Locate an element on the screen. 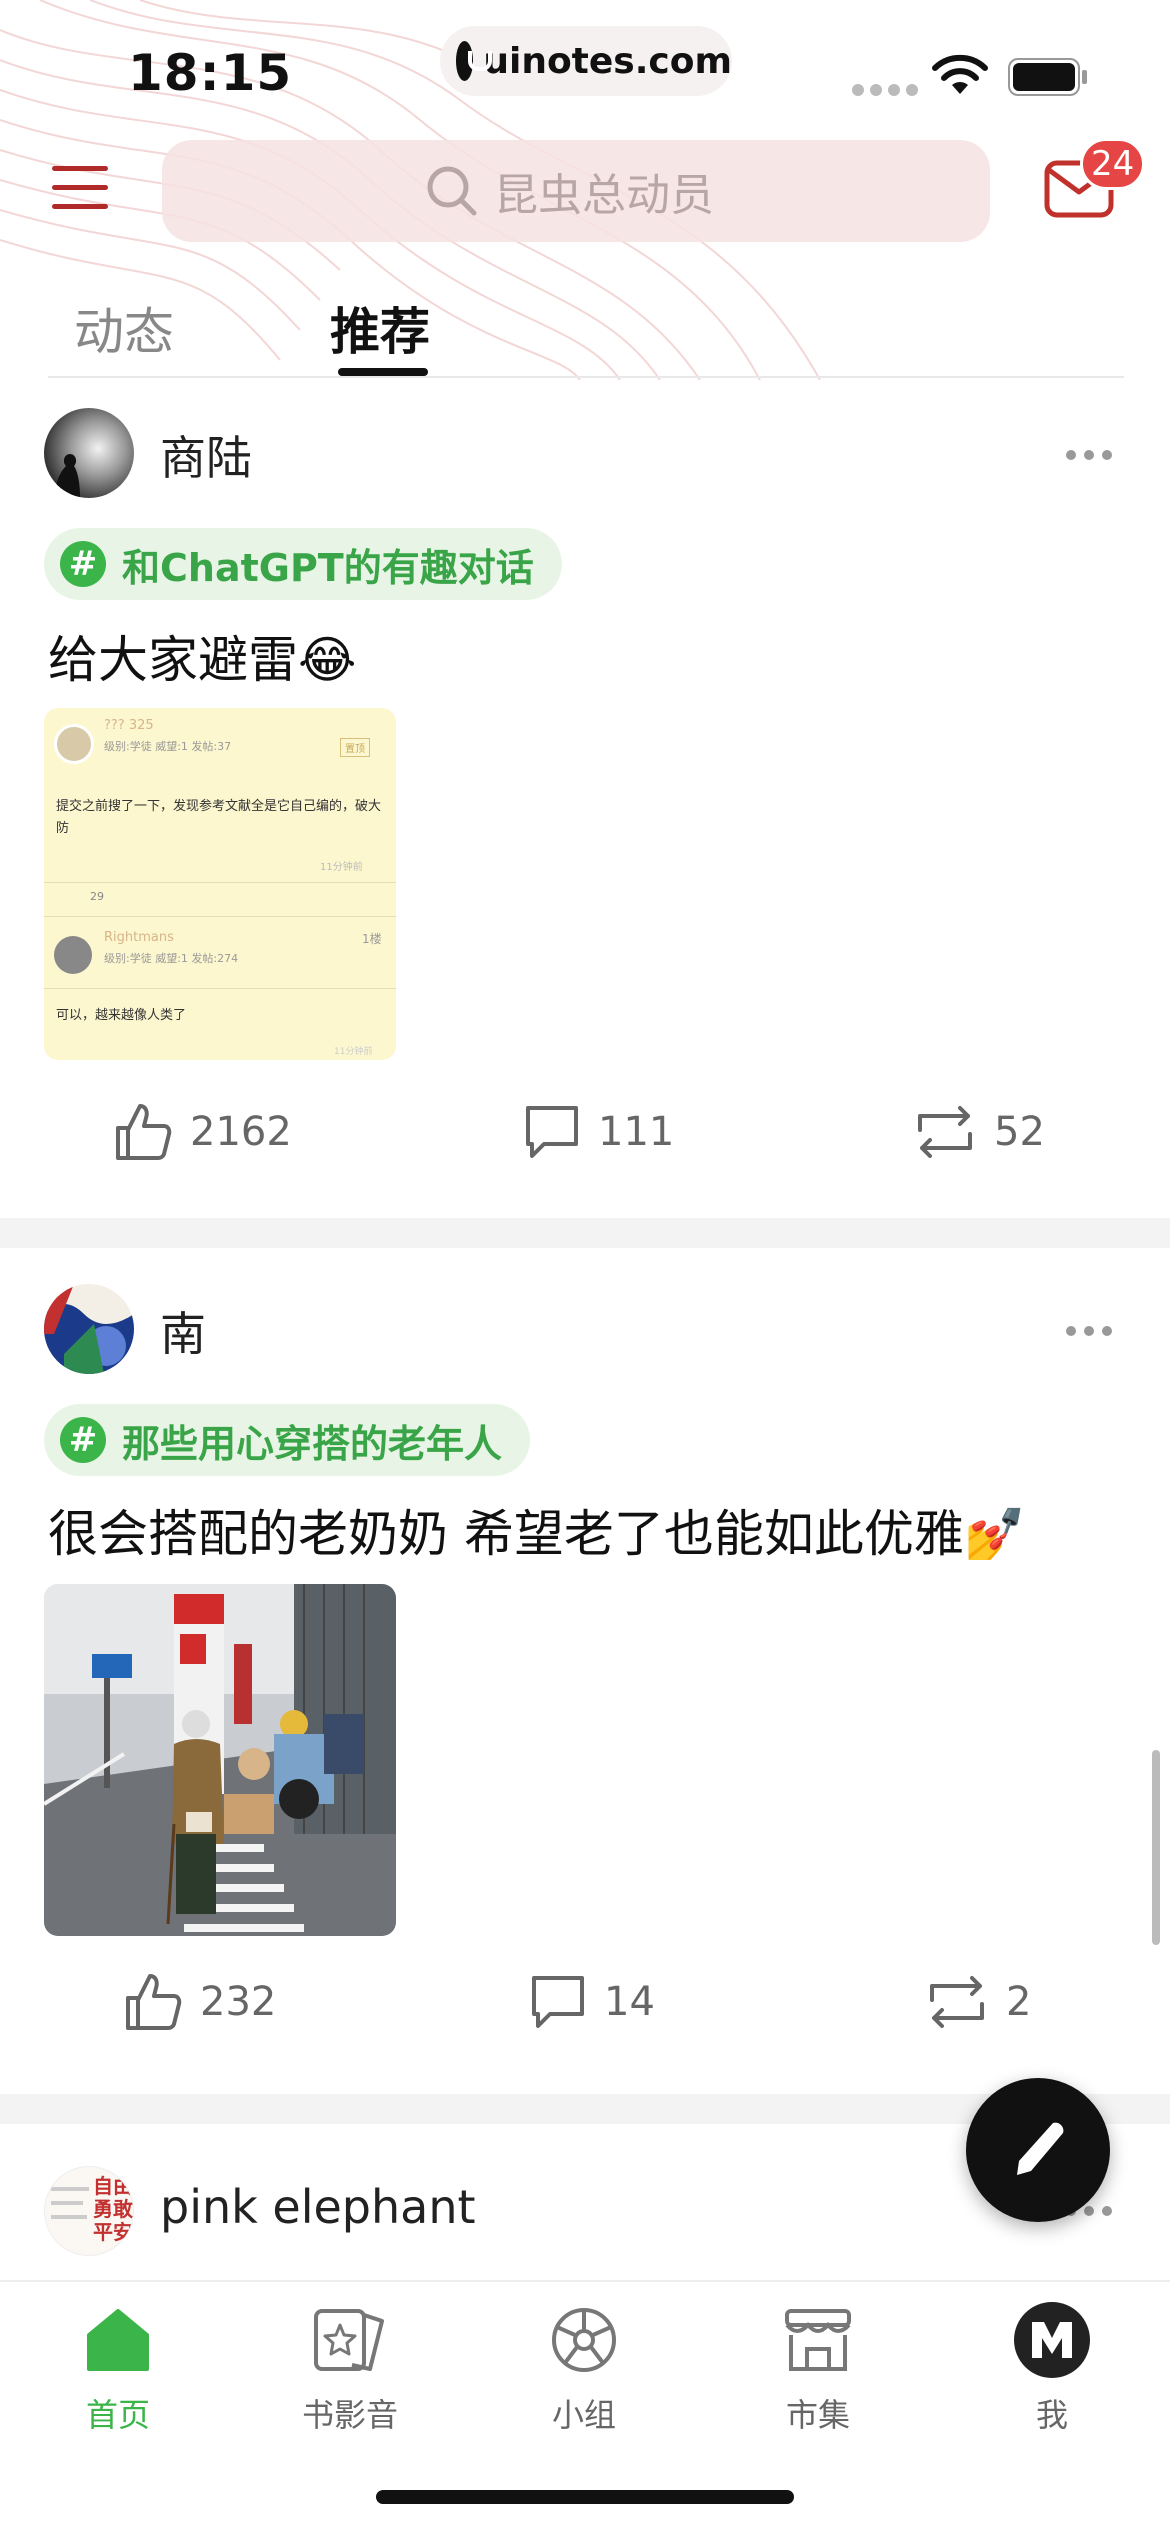 The height and width of the screenshot is (2532, 1170). media-icon is located at coordinates (350, 2340).